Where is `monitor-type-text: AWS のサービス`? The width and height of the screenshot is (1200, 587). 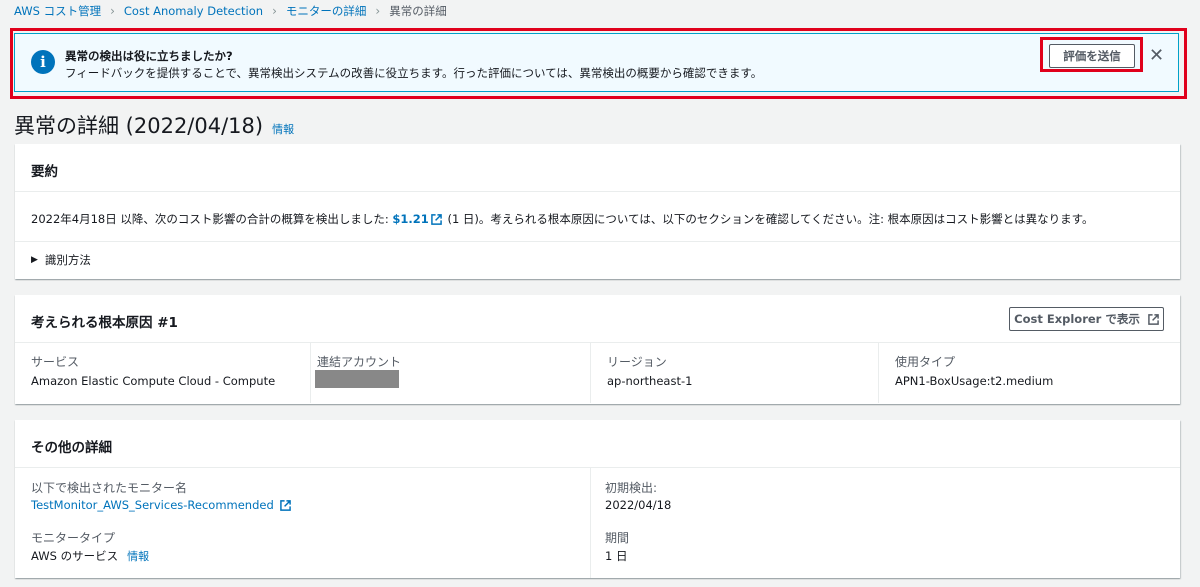 monitor-type-text: AWS のサービス is located at coordinates (75, 556).